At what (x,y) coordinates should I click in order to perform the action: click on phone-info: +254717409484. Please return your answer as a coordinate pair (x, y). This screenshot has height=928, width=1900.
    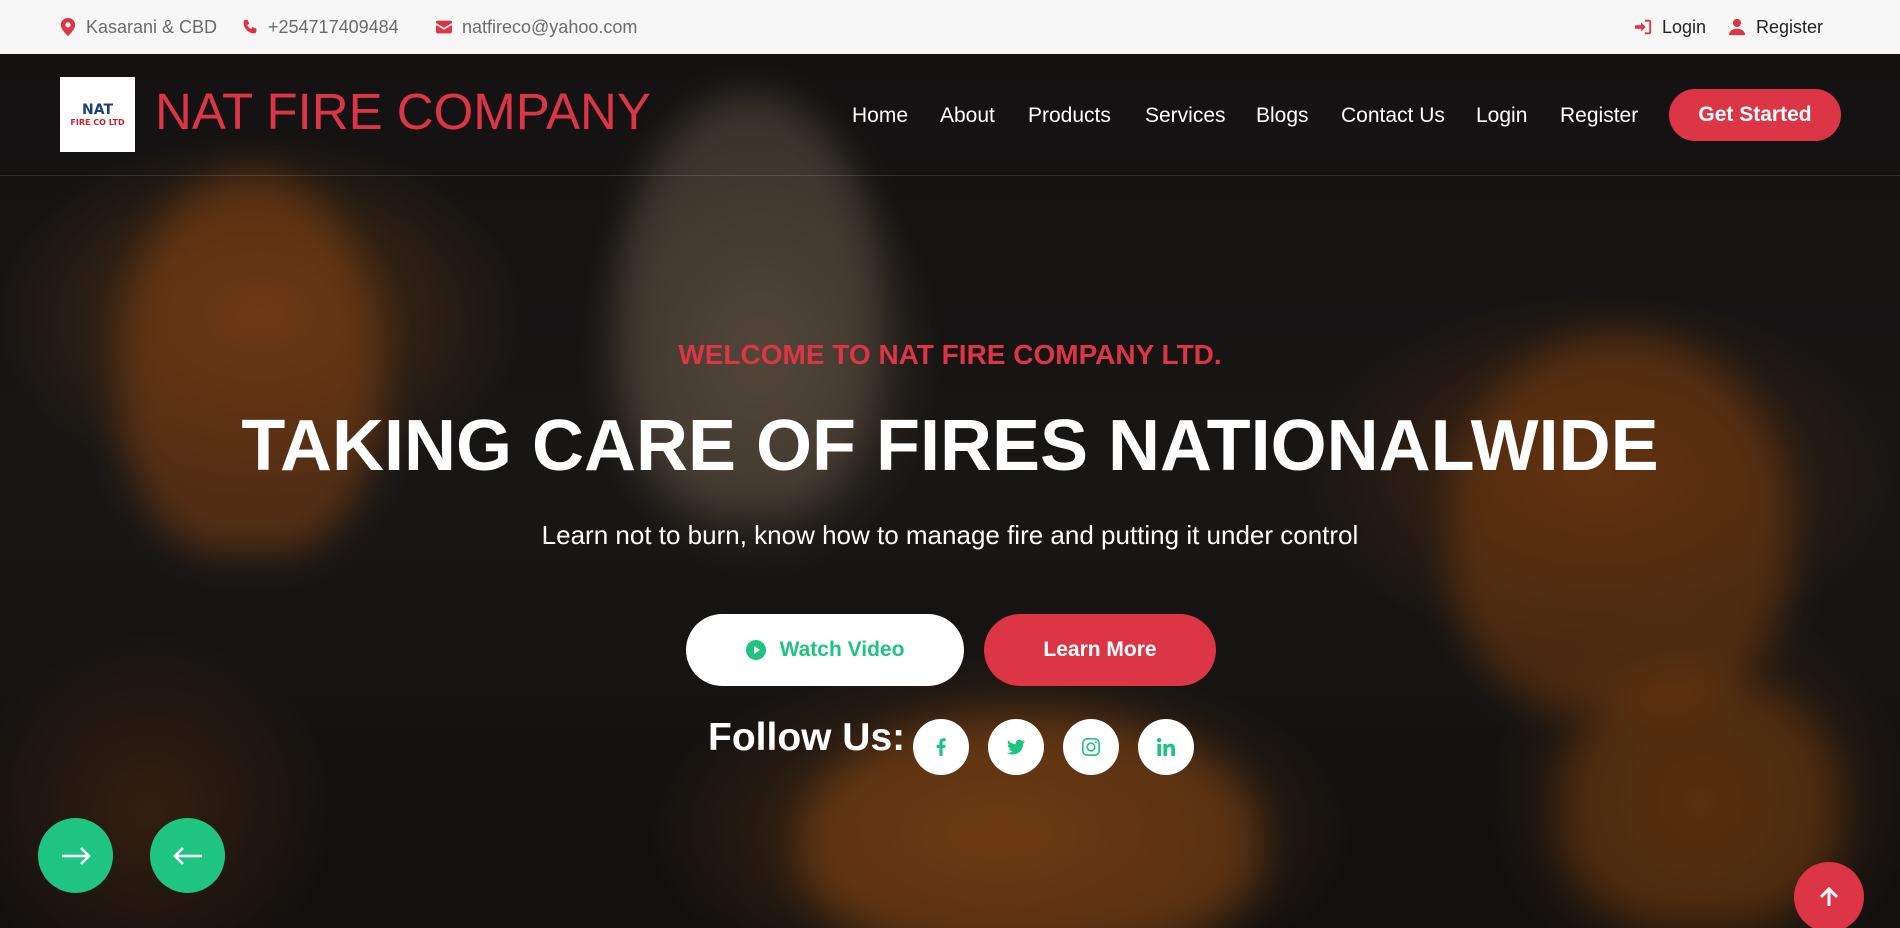
    Looking at the image, I should click on (320, 27).